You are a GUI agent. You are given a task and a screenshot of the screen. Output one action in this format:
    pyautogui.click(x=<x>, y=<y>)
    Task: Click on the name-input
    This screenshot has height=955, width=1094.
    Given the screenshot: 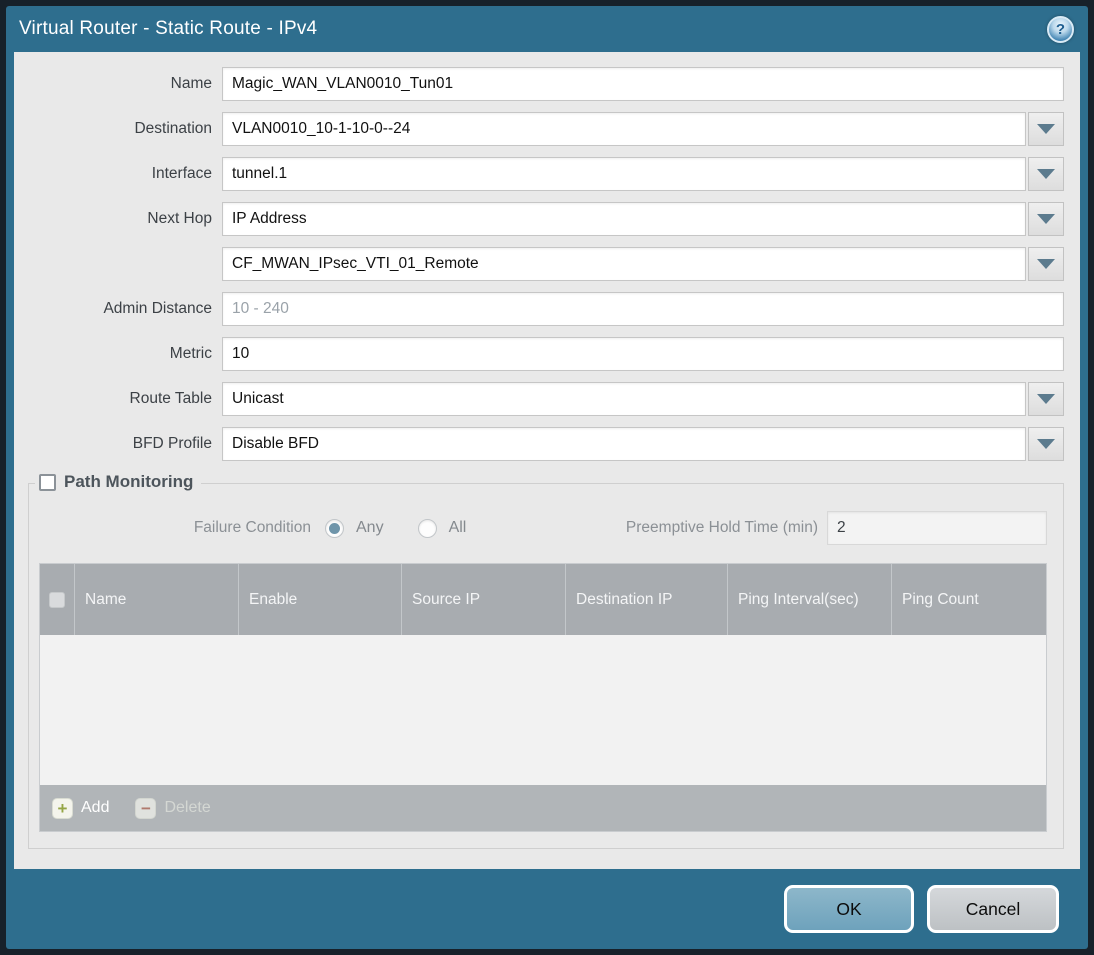 What is the action you would take?
    pyautogui.click(x=643, y=84)
    